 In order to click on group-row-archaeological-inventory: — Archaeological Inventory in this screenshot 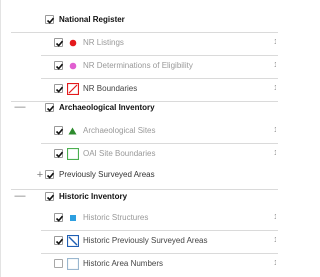, I will do `click(139, 108)`.